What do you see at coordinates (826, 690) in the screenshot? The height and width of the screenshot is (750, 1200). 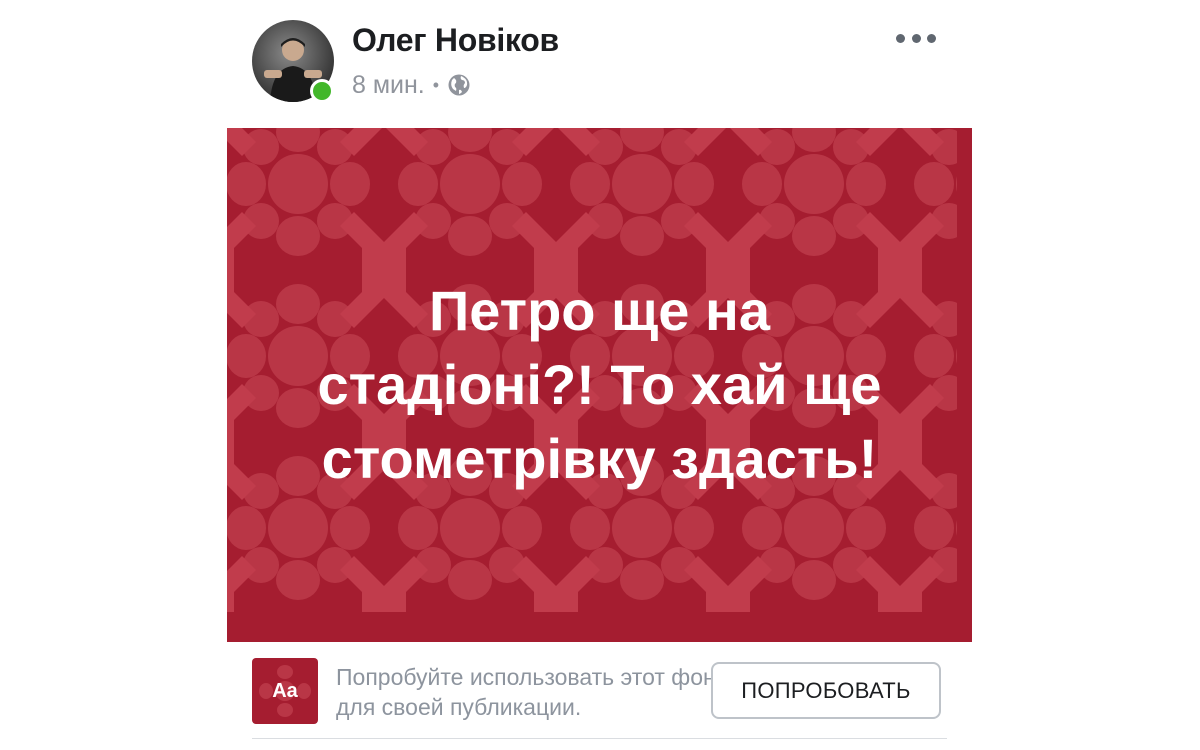 I see `try-background-button: ПОПРОБОВАТЬ` at bounding box center [826, 690].